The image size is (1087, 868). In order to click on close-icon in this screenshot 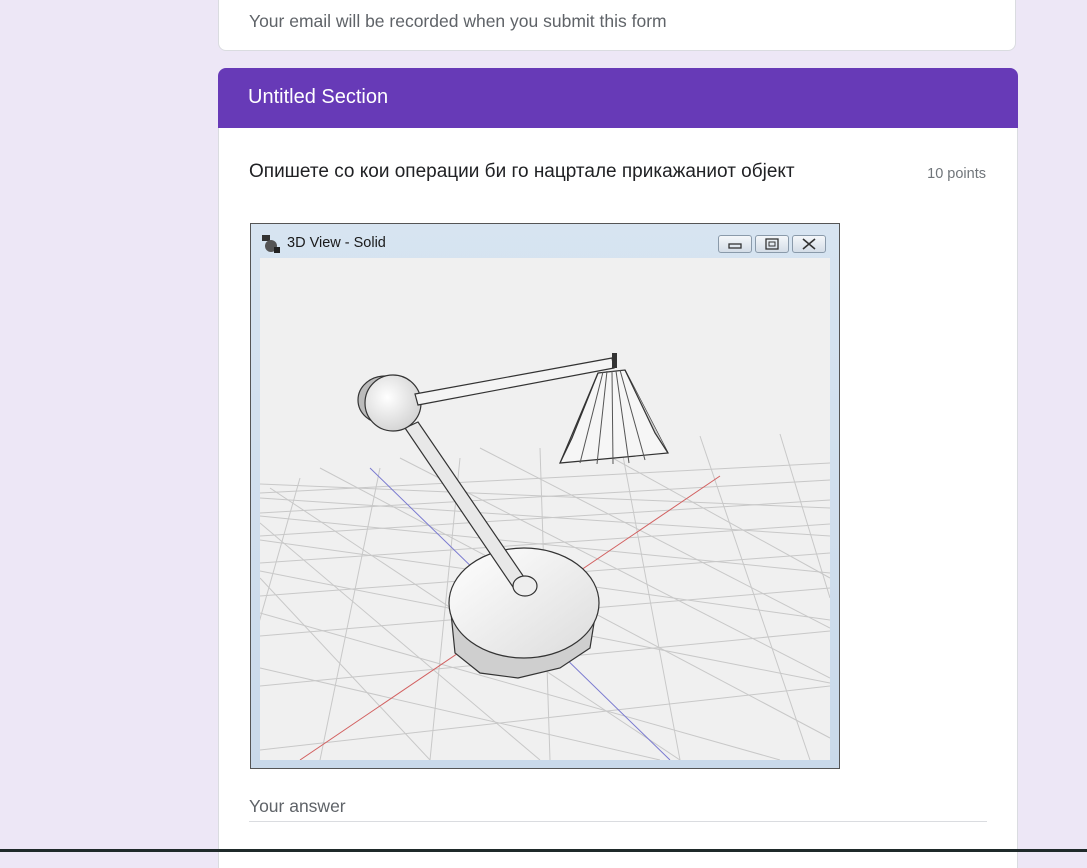, I will do `click(809, 244)`.